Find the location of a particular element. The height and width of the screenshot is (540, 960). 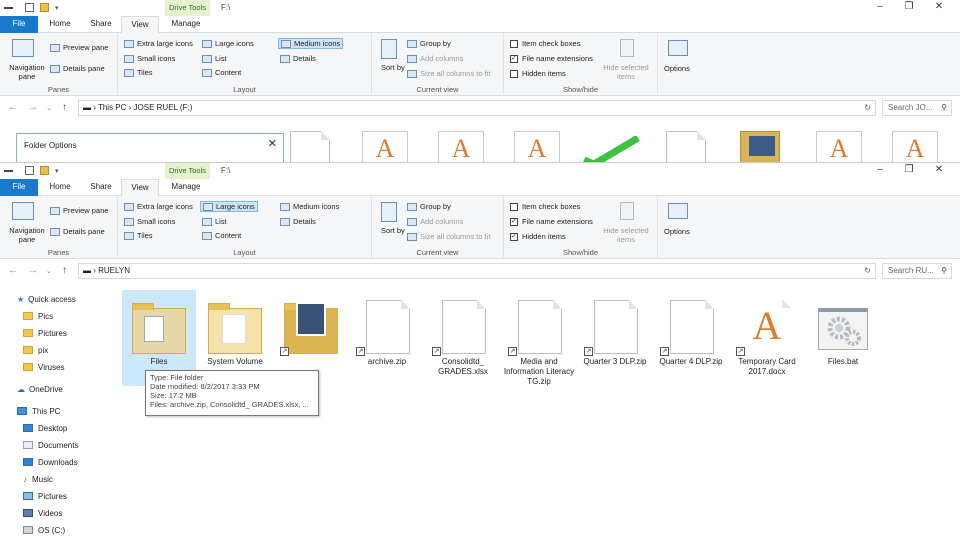

nav-item-videos: Videos is located at coordinates (42, 513).